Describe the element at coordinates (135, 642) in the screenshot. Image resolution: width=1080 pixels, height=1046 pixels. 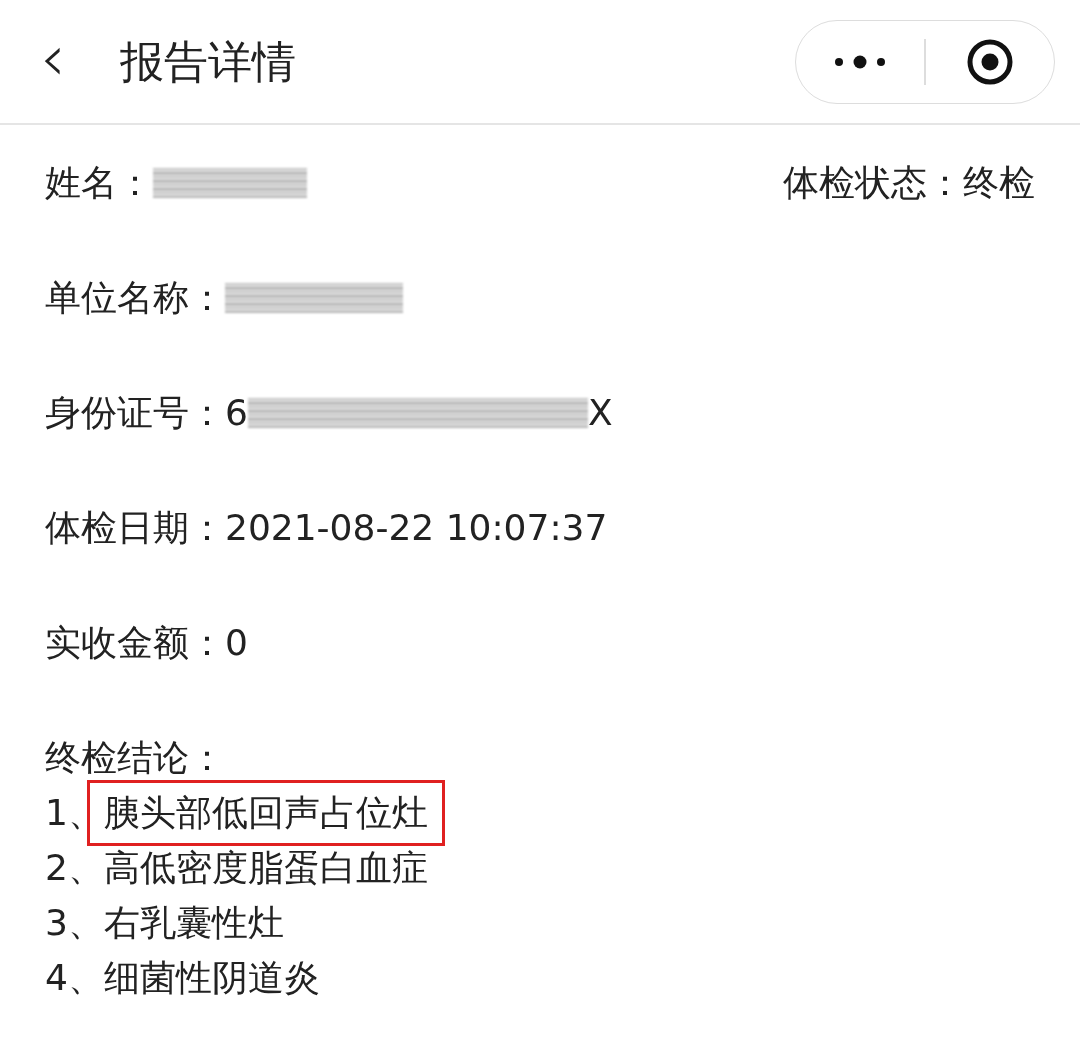
I see `field-label: 实收金额：` at that location.